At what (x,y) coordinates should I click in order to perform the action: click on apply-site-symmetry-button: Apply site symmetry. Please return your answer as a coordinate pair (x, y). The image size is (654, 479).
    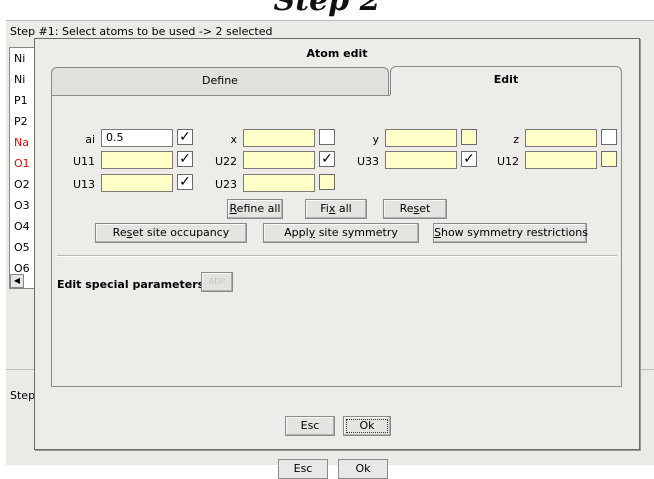
    Looking at the image, I should click on (341, 233).